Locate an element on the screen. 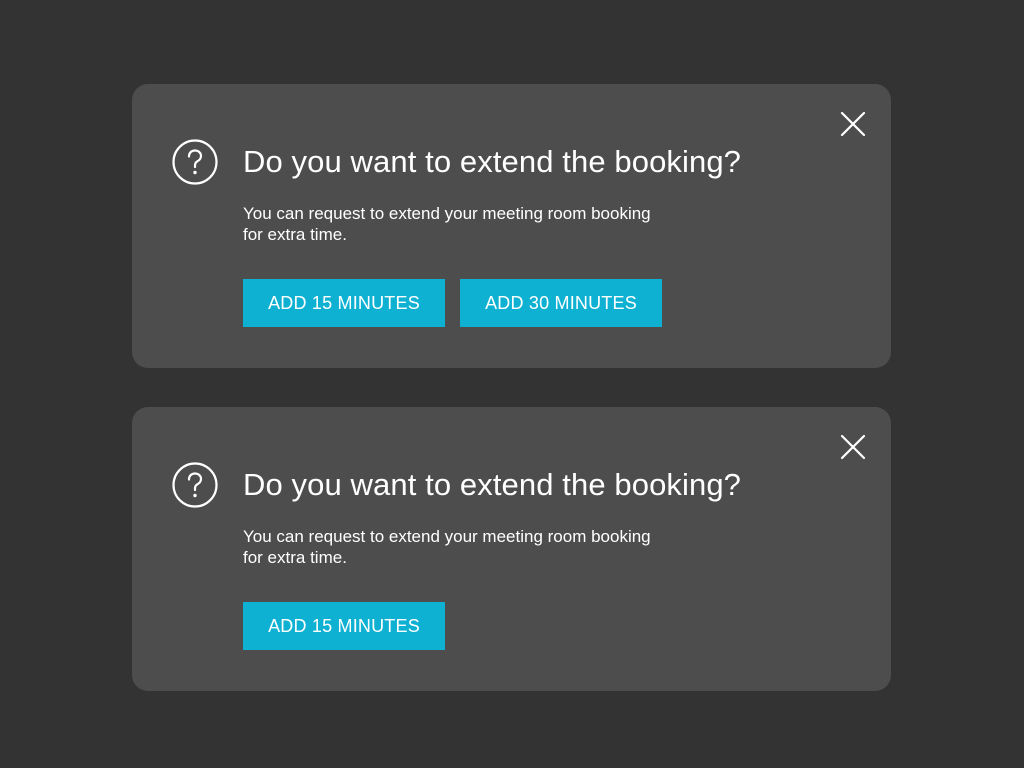 The image size is (1024, 768). dialog-actions: ADD 15 MINUTES is located at coordinates (344, 626).